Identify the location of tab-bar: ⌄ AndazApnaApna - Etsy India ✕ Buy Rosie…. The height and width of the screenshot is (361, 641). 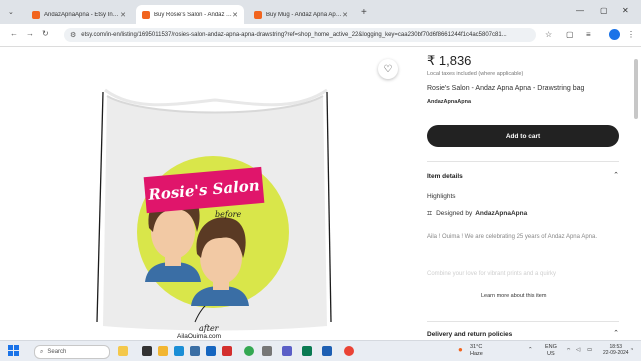
(320, 12).